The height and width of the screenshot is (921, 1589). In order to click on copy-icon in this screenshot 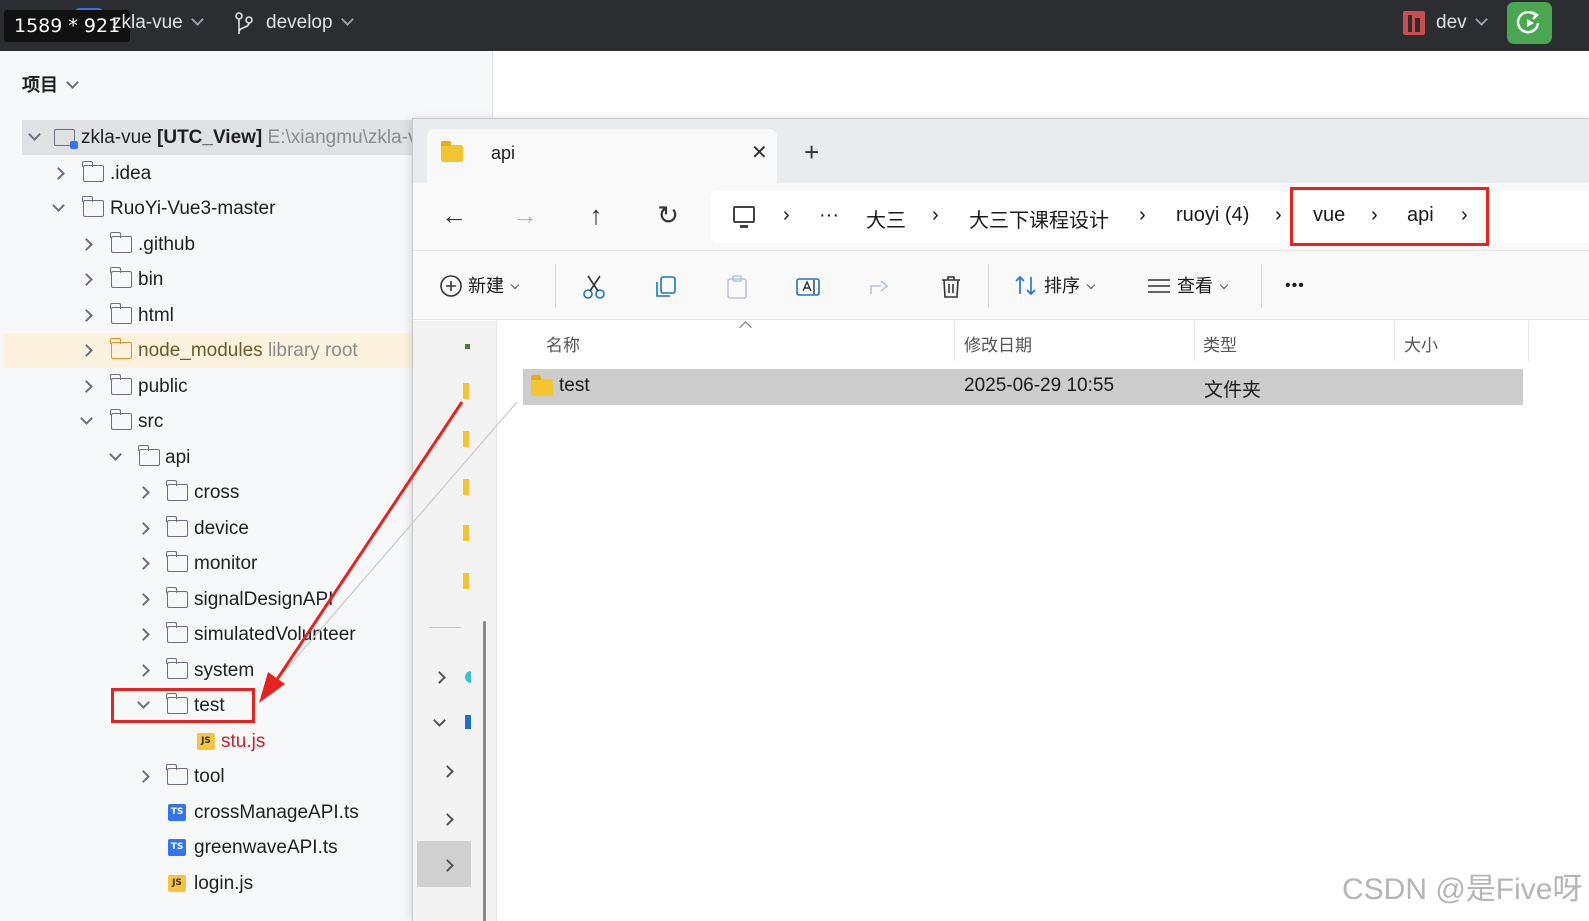, I will do `click(666, 287)`.